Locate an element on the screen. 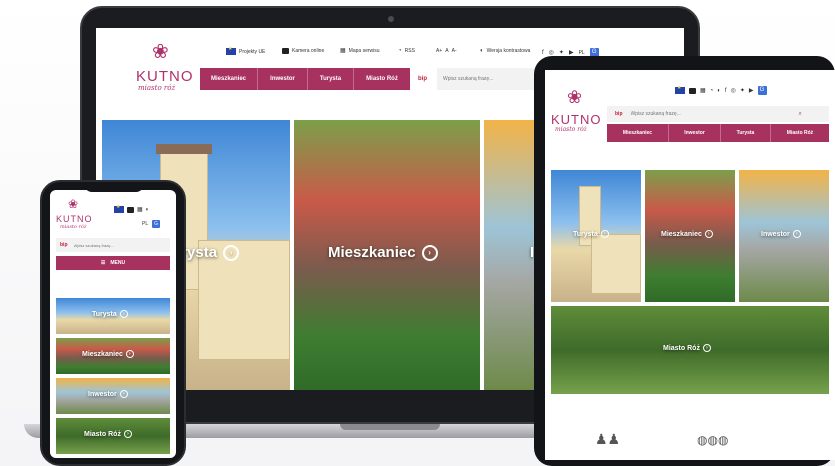  town-hall-building is located at coordinates (616, 264).